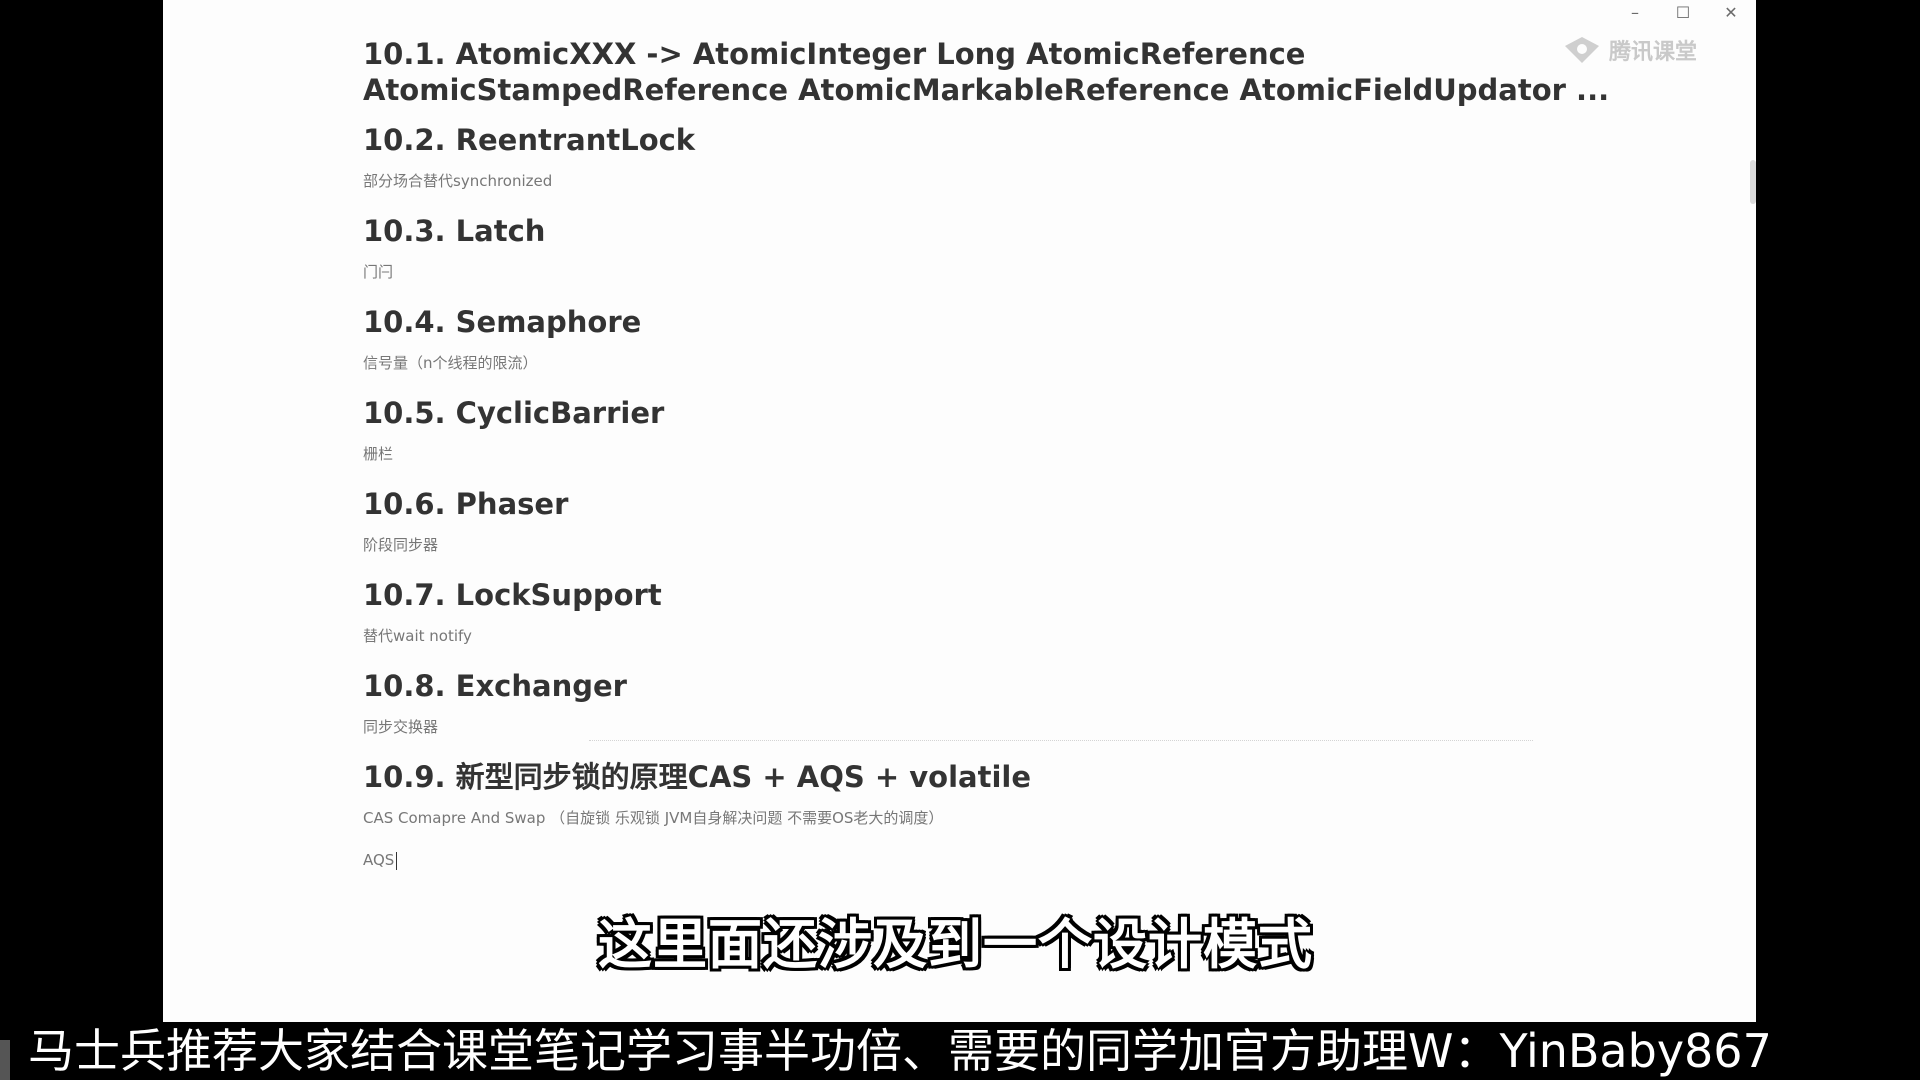  Describe the element at coordinates (379, 860) in the screenshot. I see `aqs-text: AQS` at that location.